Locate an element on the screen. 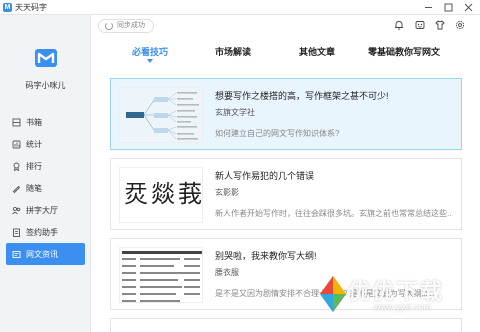  watermark-logo-icon is located at coordinates (333, 294).